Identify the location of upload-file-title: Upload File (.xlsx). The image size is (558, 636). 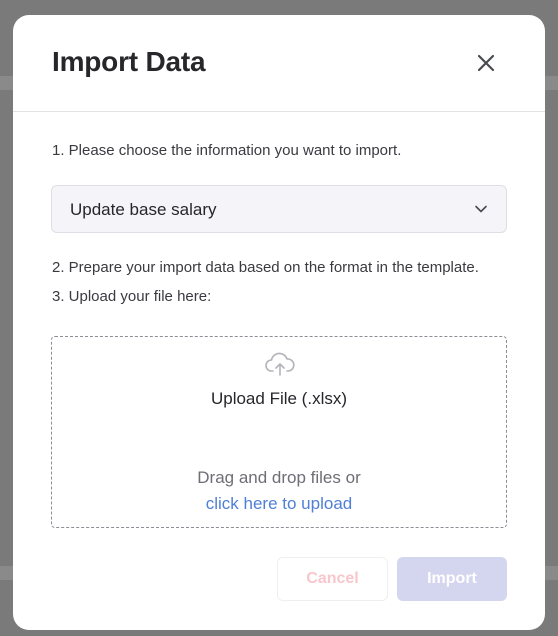
(279, 398).